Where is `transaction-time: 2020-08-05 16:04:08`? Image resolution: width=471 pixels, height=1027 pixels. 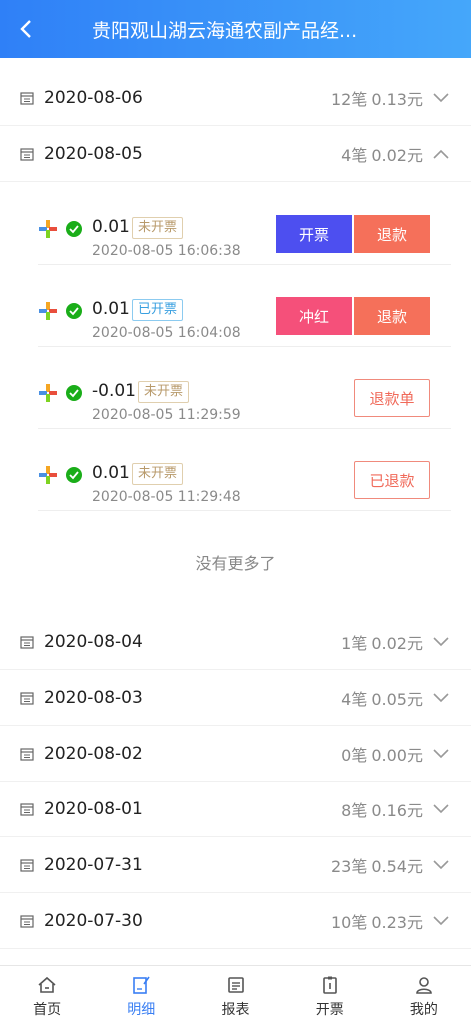
transaction-time: 2020-08-05 16:04:08 is located at coordinates (166, 333).